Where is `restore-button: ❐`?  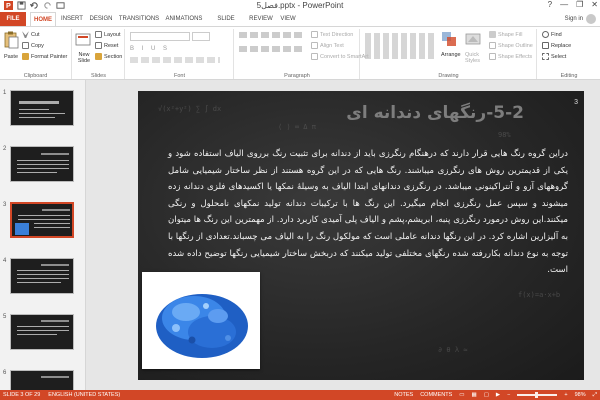
restore-button: ❐ is located at coordinates (579, 4).